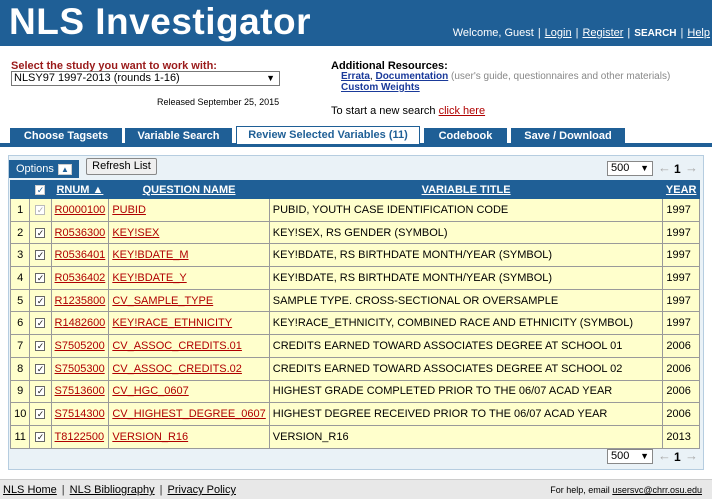 This screenshot has width=712, height=499. What do you see at coordinates (202, 490) in the screenshot?
I see `privacy-policy-link: Privacy Policy` at bounding box center [202, 490].